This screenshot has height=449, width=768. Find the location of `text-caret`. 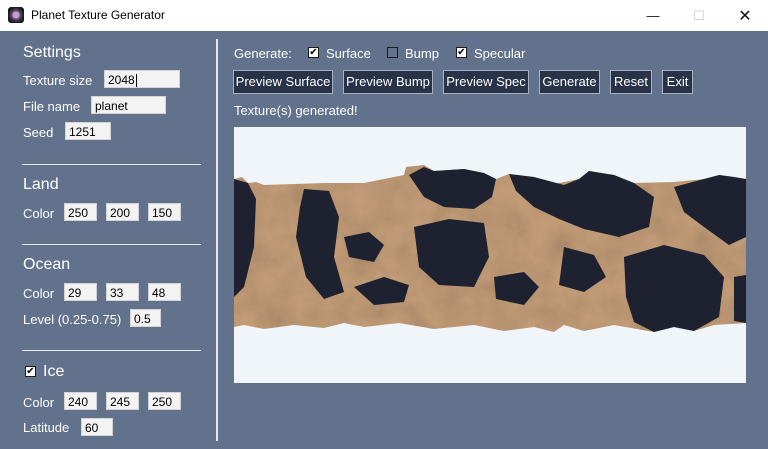

text-caret is located at coordinates (136, 81).